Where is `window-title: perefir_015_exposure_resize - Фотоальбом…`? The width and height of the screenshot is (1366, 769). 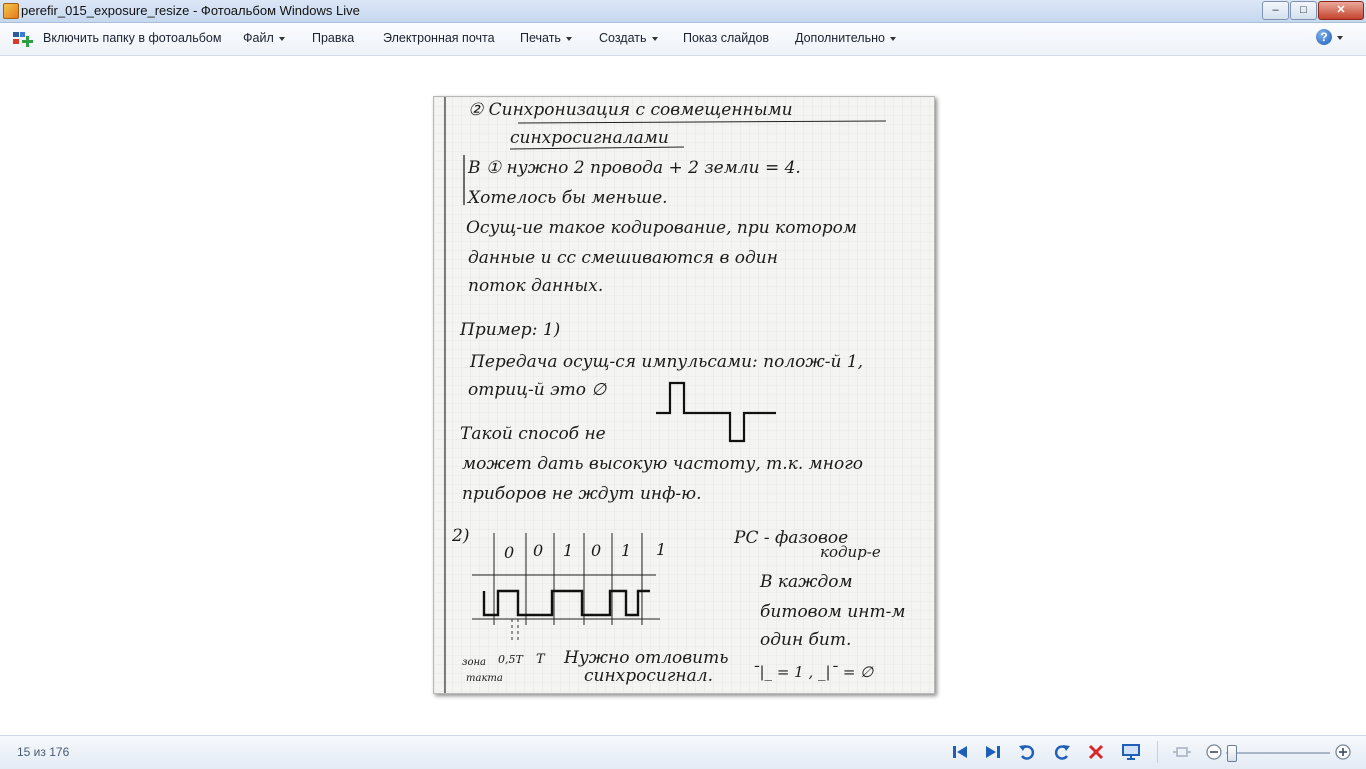
window-title: perefir_015_exposure_resize - Фотоальбом… is located at coordinates (190, 10).